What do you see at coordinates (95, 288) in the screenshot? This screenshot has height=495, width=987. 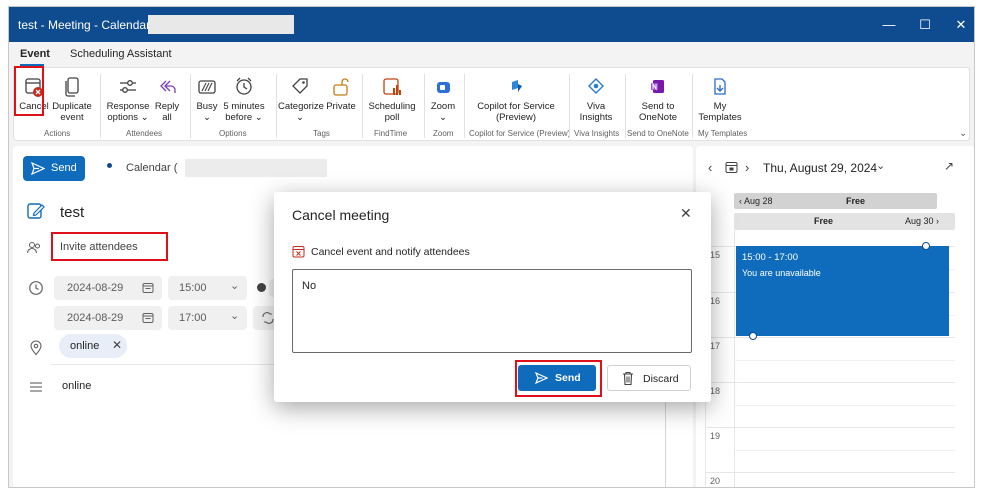 I see `start-date-value: 2024-08-29` at bounding box center [95, 288].